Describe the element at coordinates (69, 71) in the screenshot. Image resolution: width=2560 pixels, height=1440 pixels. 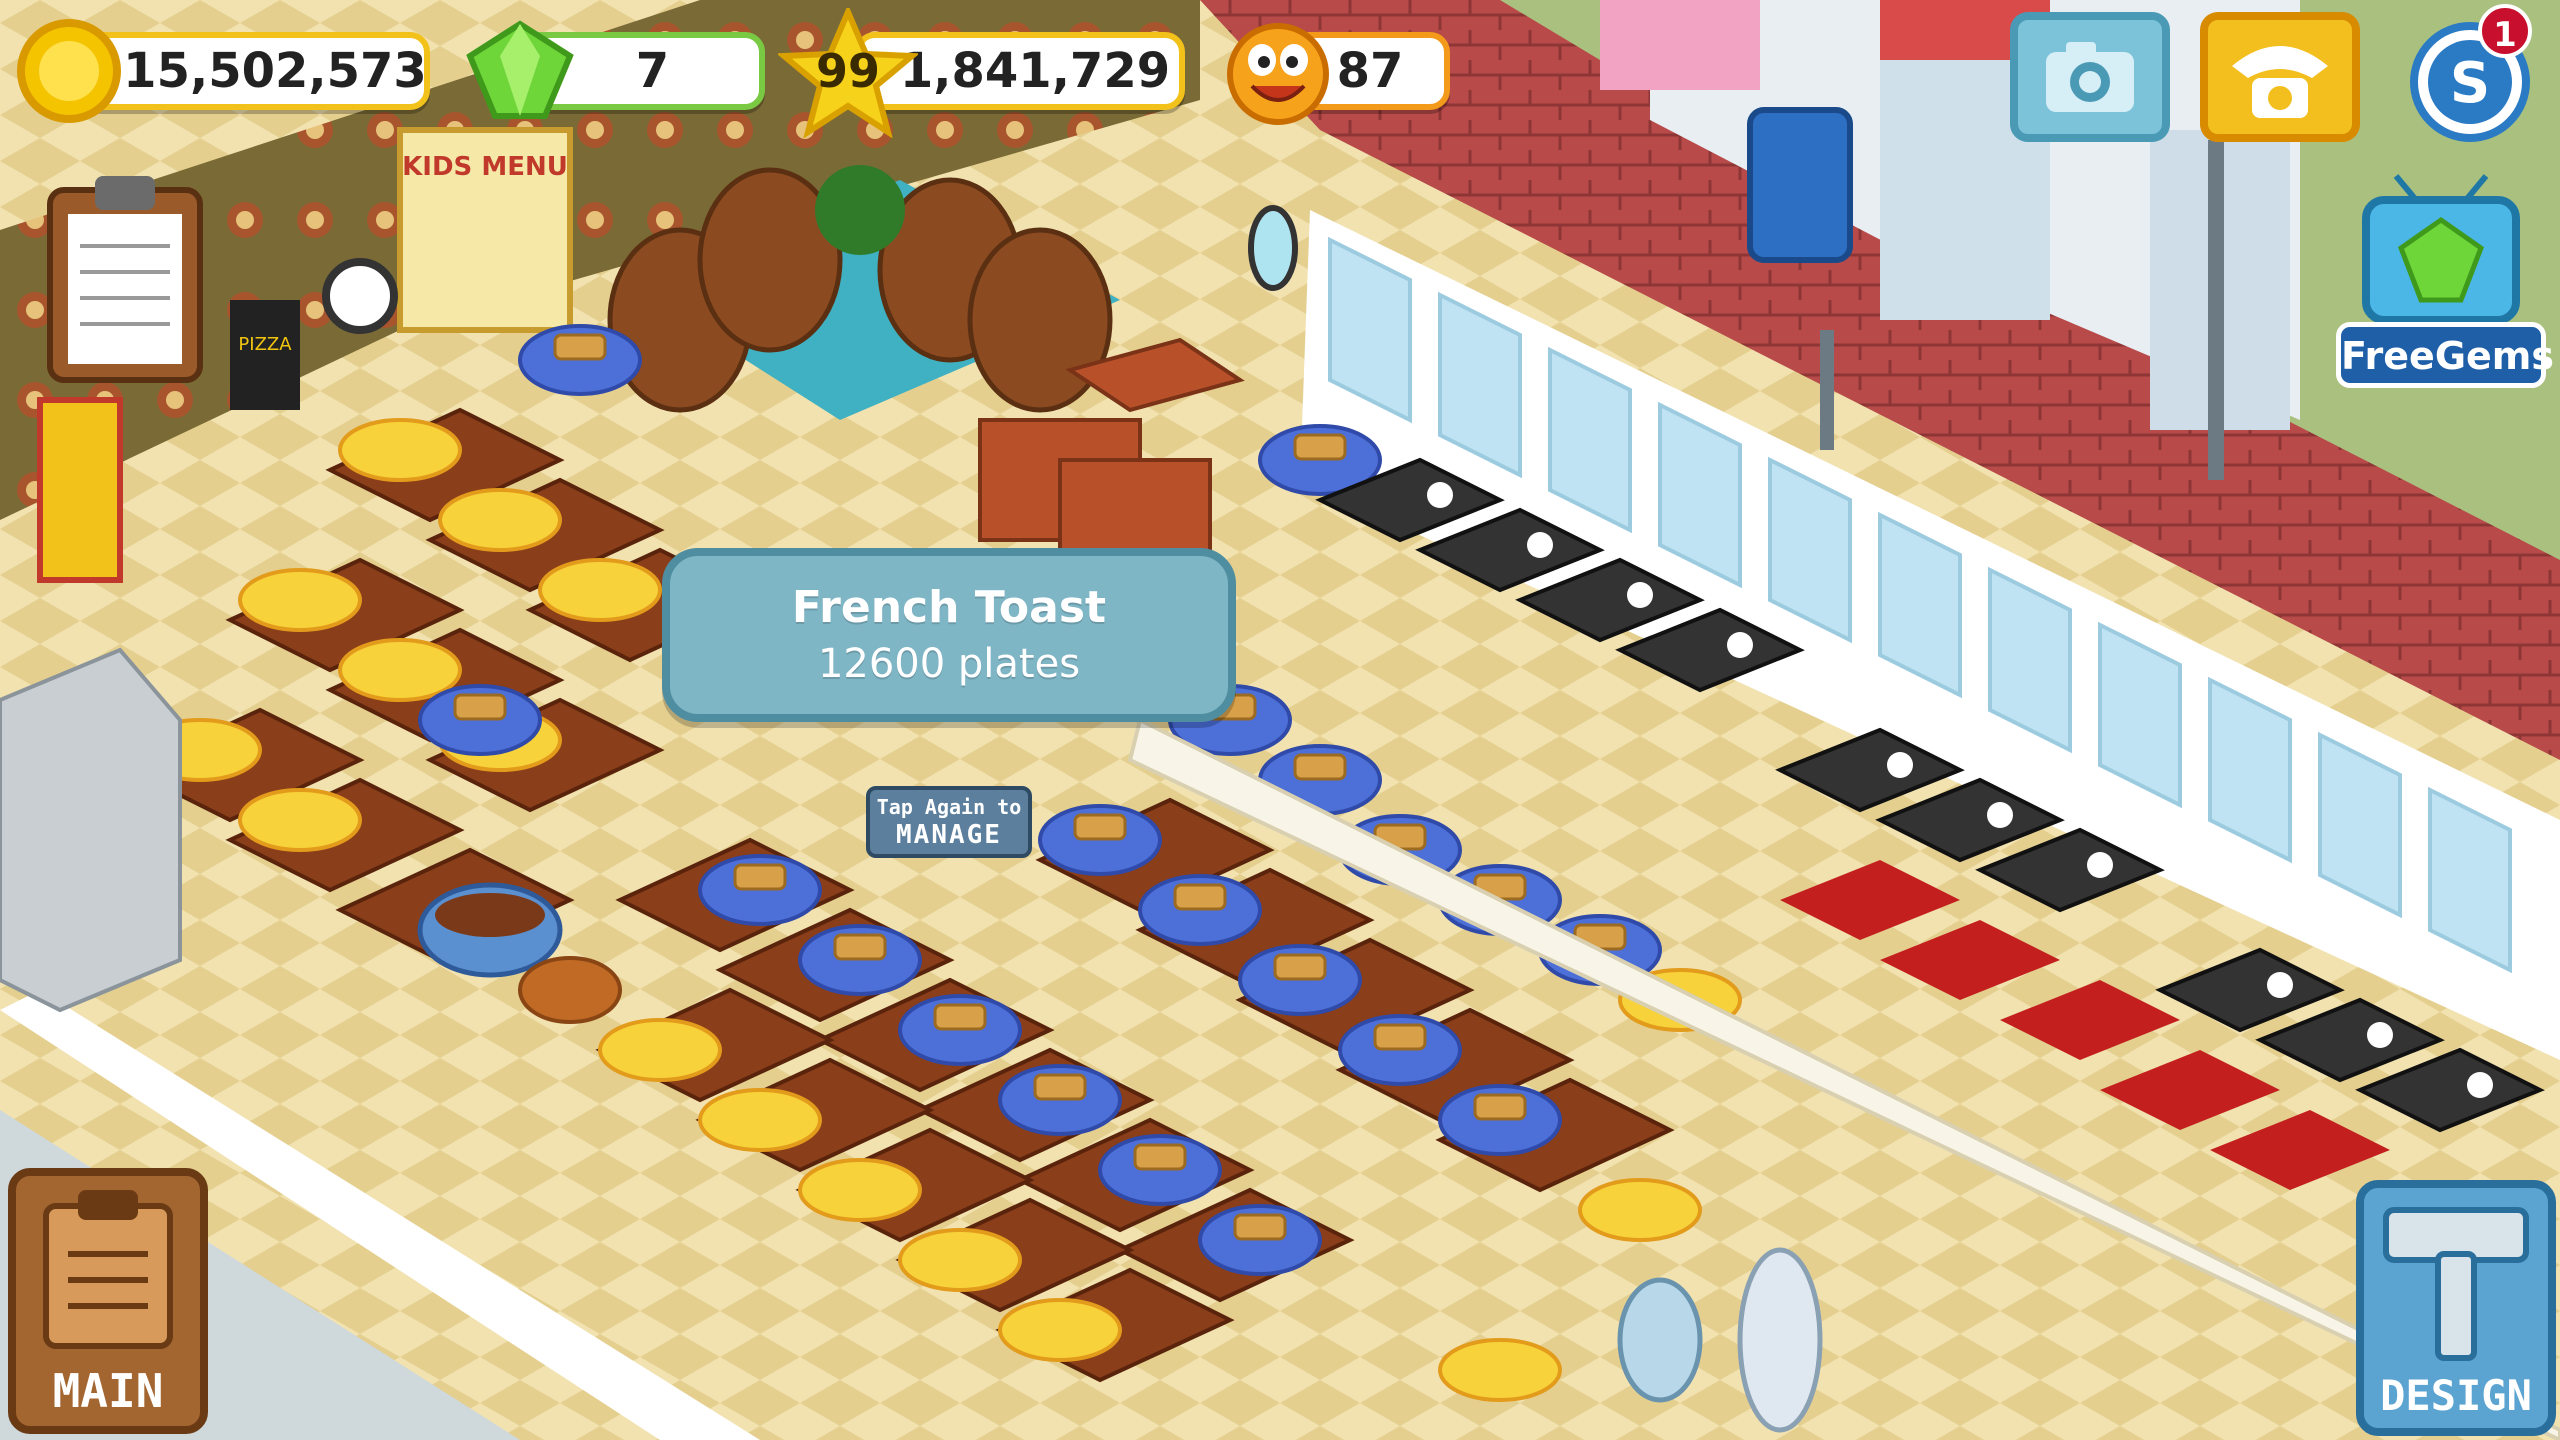
I see `coin-icon` at that location.